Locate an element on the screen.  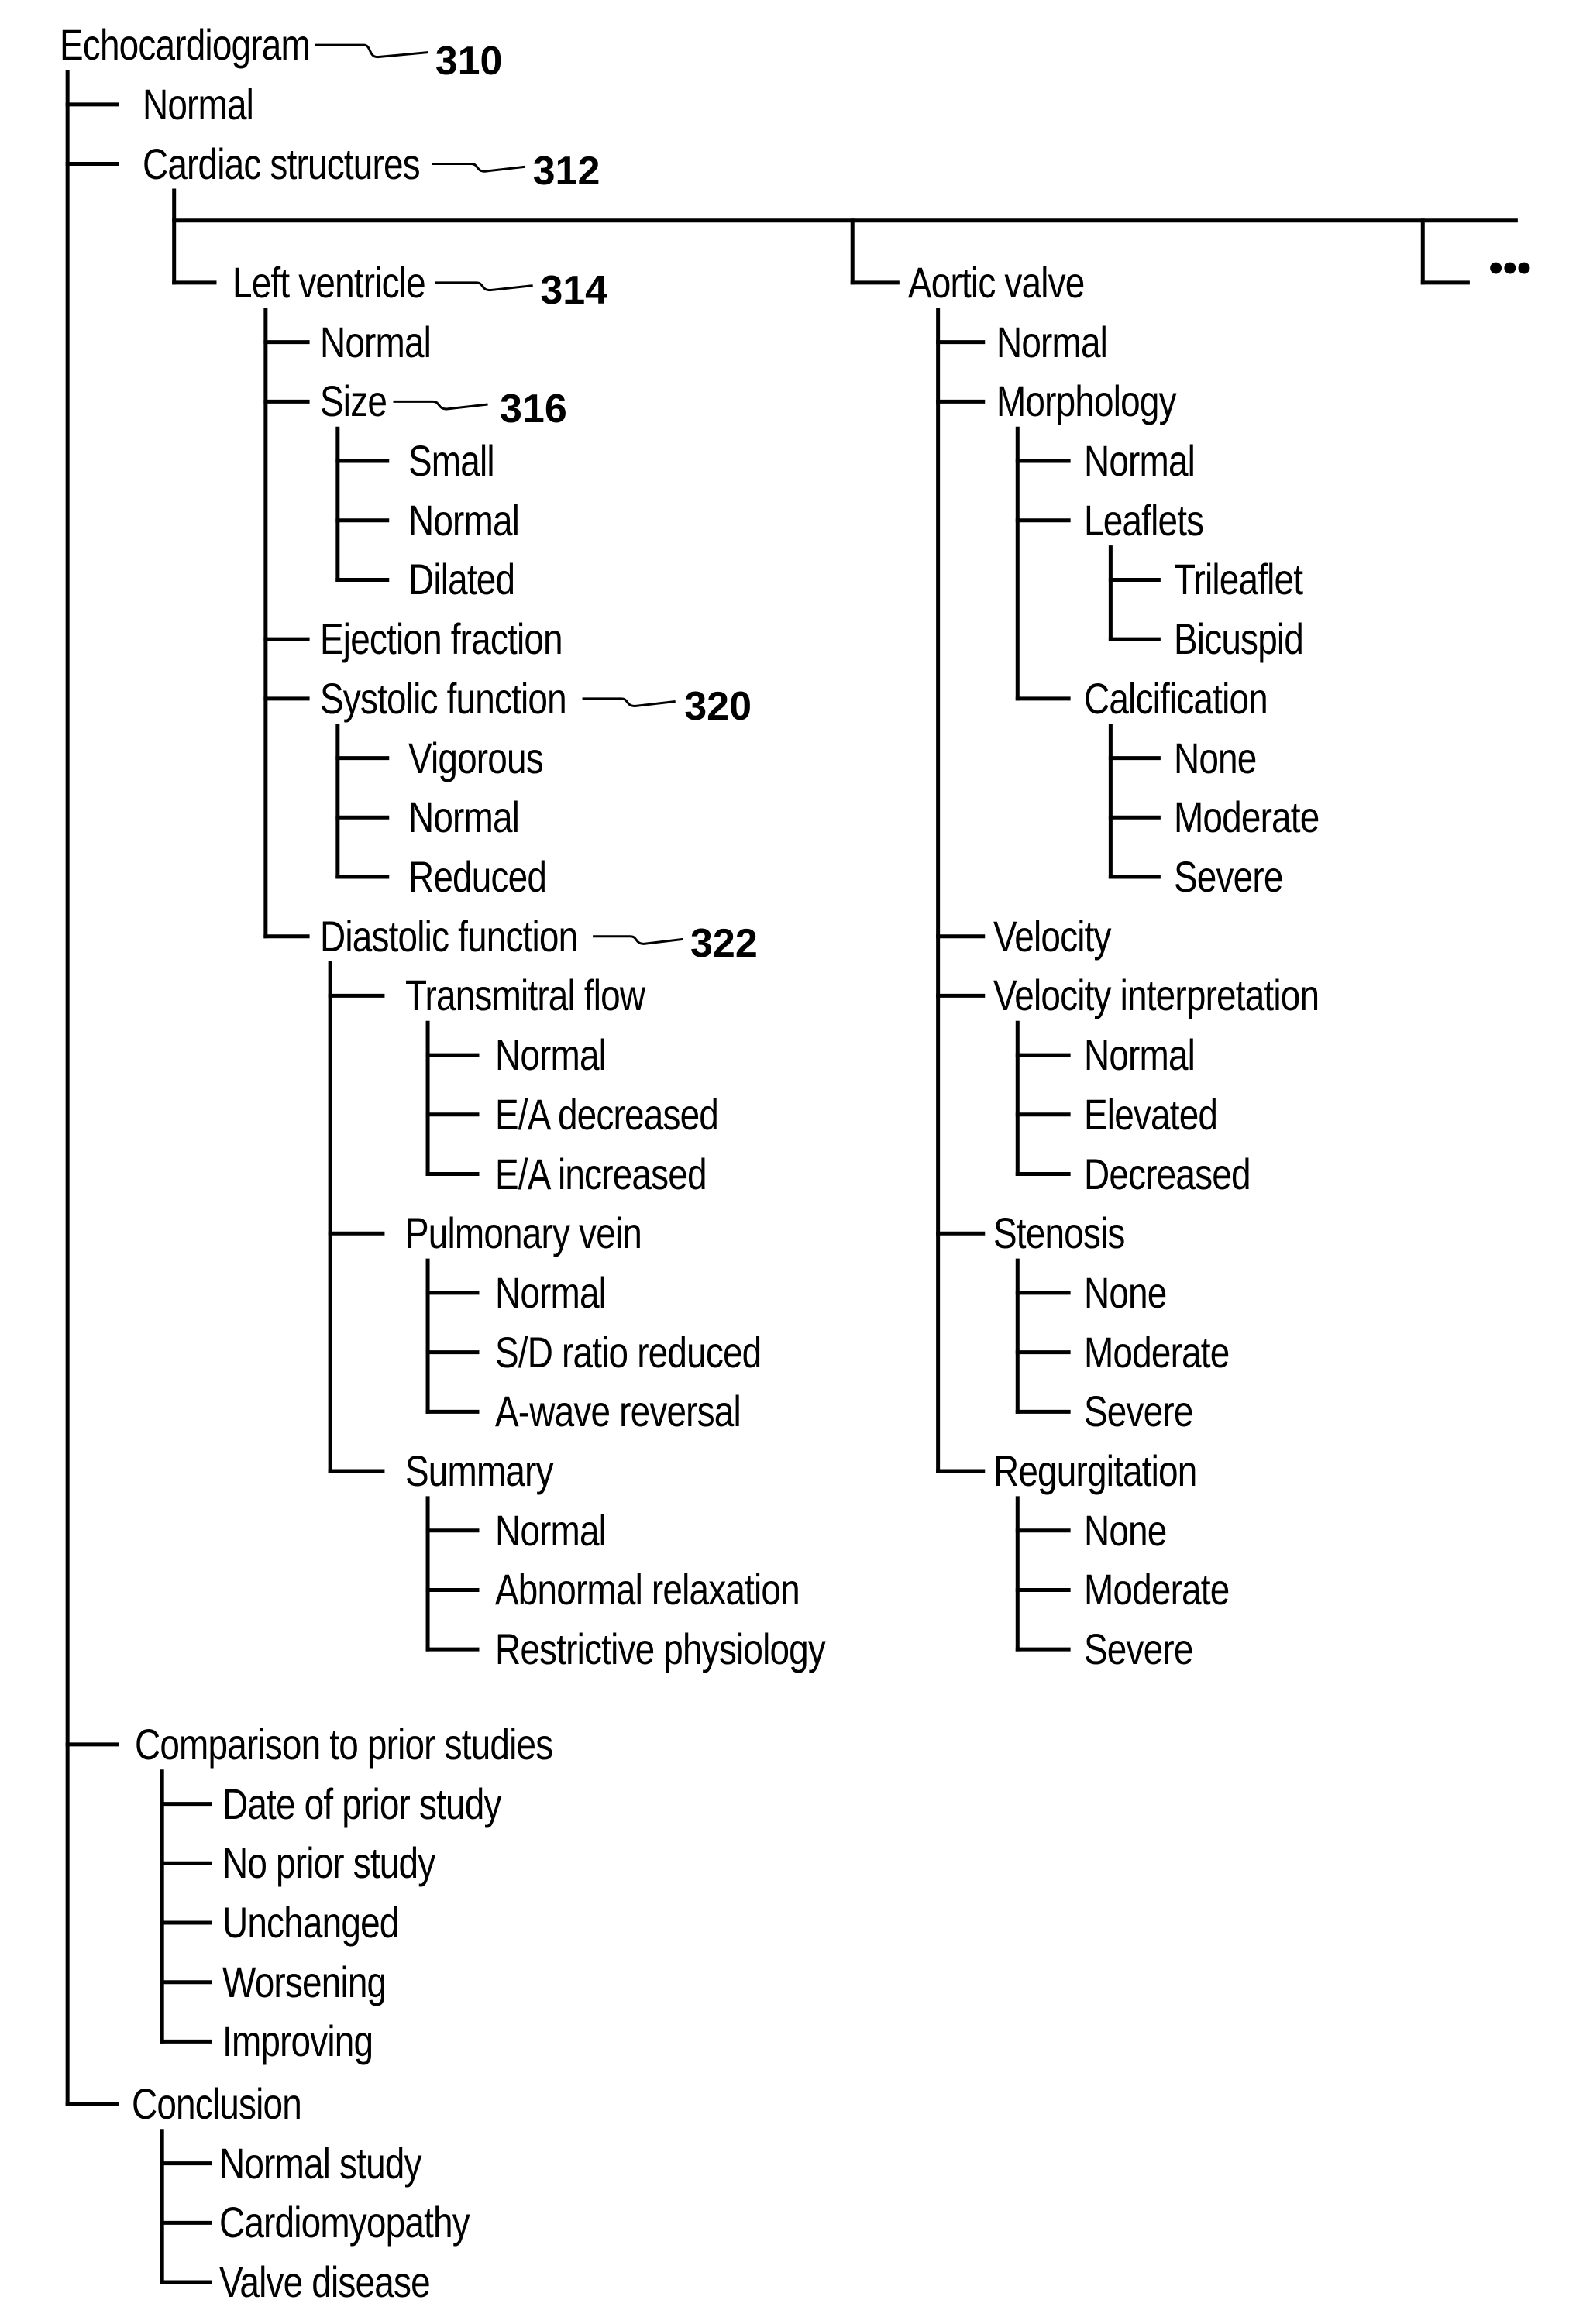
node-systolic-option: Vigorous is located at coordinates (476, 757).